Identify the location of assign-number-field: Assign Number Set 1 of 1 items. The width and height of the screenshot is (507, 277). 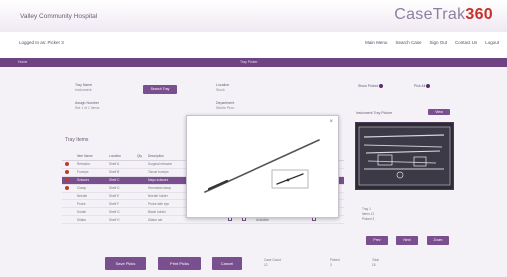
(87, 105).